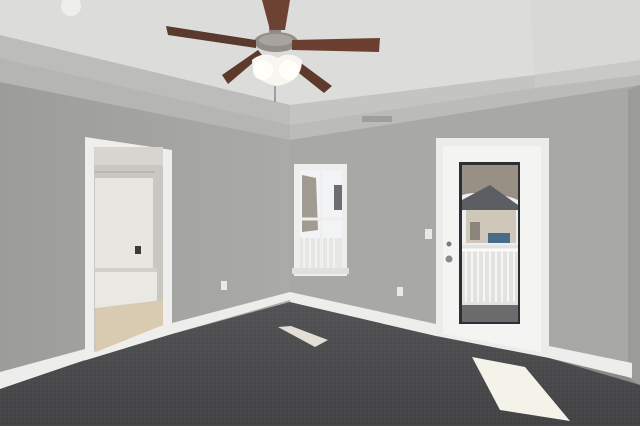  I want to click on wall-outlet-left, so click(224, 285).